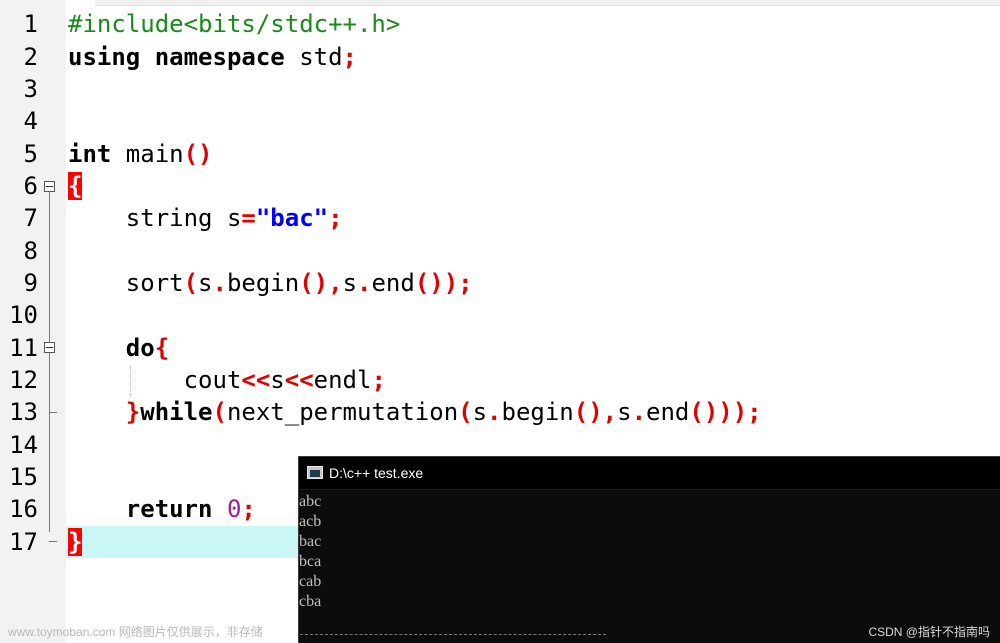  Describe the element at coordinates (313, 57) in the screenshot. I see `identifier: std` at that location.